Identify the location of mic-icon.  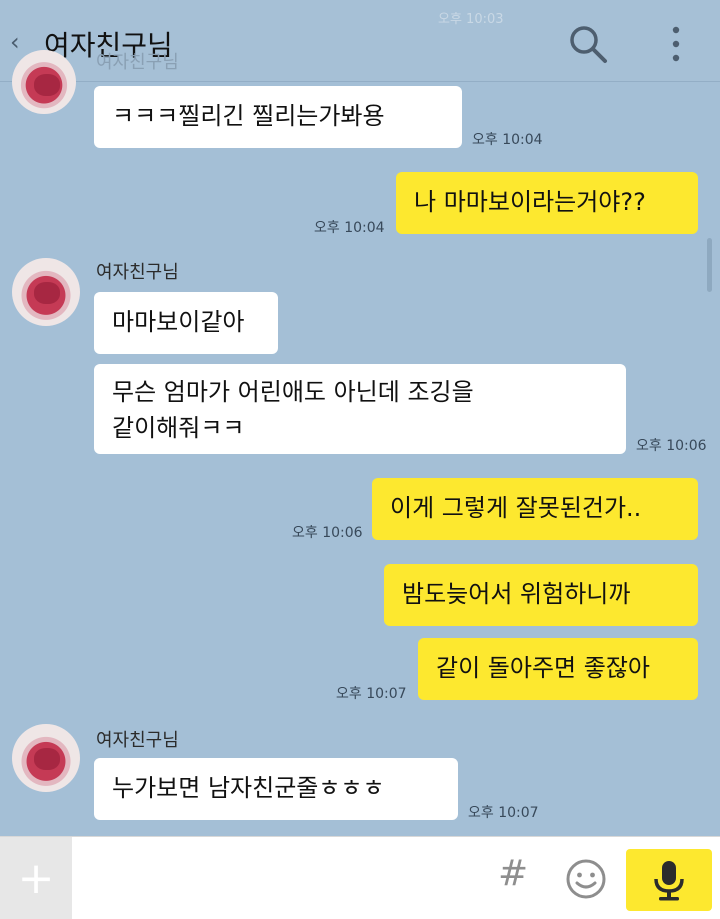
(669, 881).